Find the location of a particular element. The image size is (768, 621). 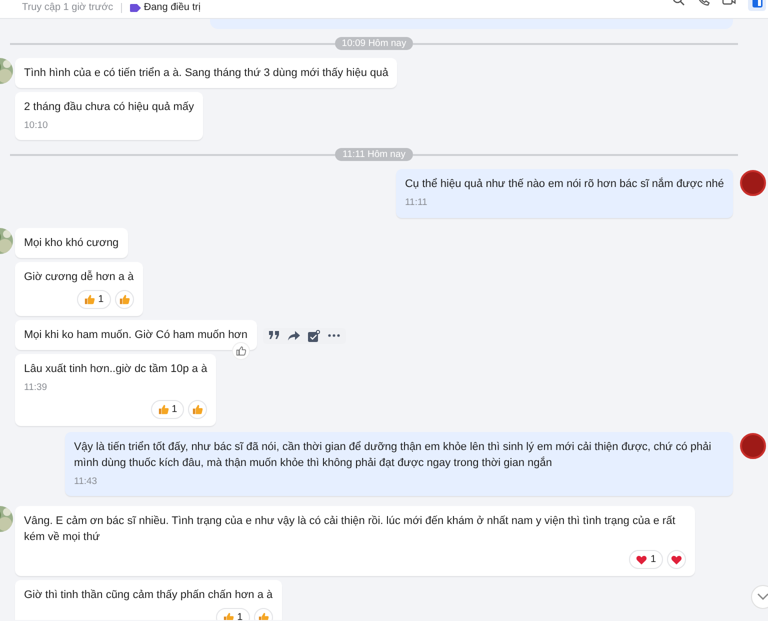

message-time: 11:39 is located at coordinates (36, 387).